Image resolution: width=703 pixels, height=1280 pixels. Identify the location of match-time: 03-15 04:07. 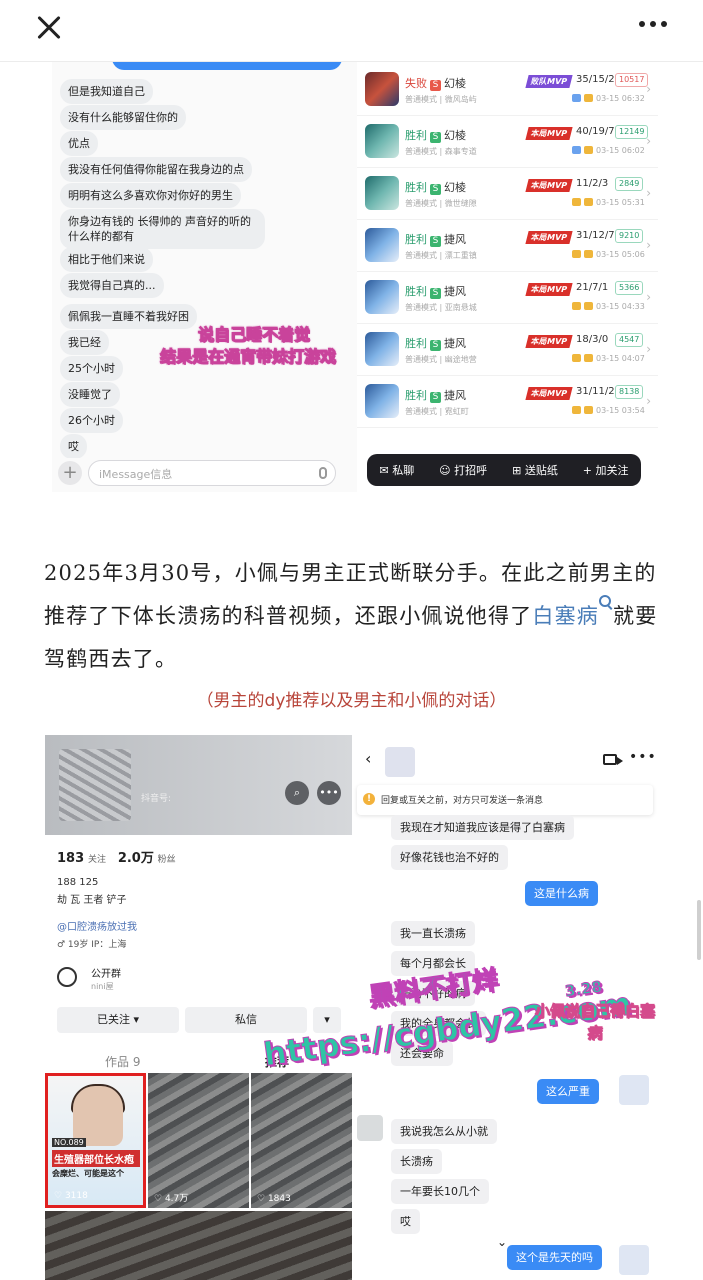
(608, 358).